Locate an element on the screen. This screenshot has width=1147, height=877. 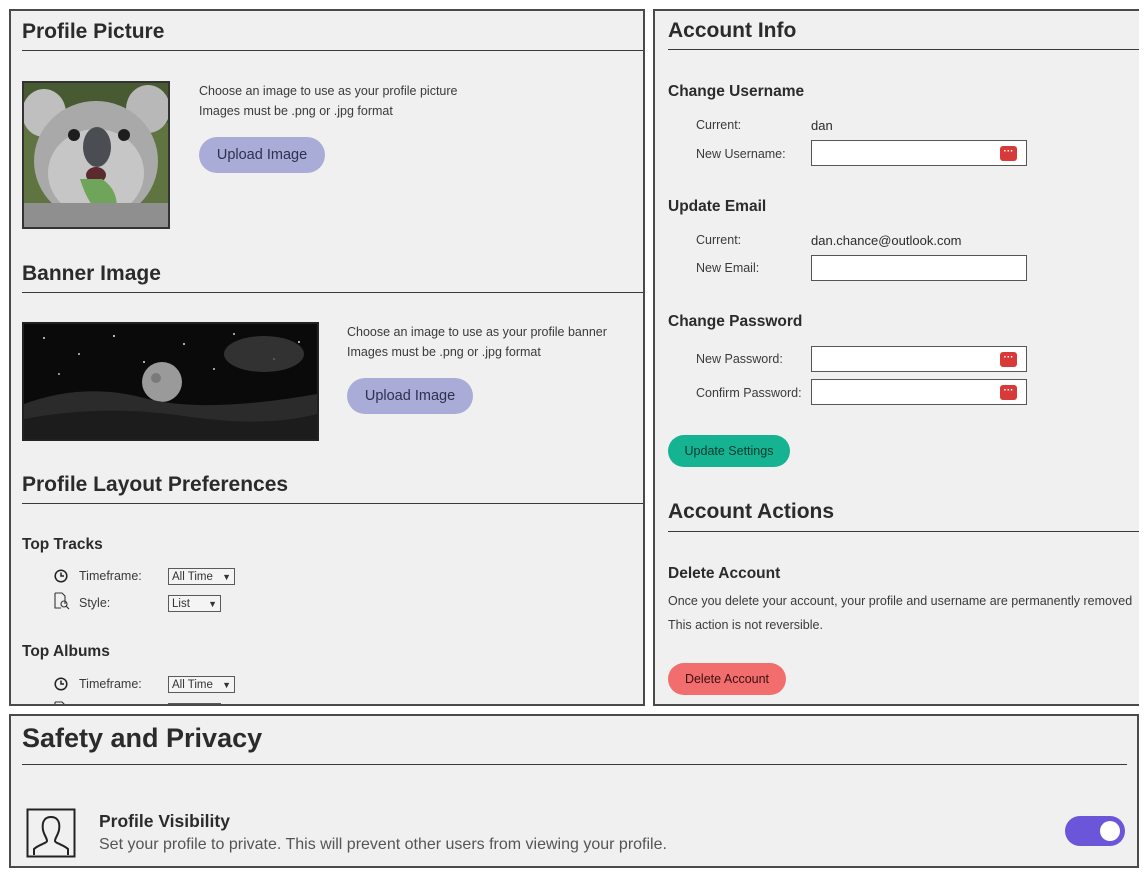
profile-visibility-toggle is located at coordinates (1095, 831).